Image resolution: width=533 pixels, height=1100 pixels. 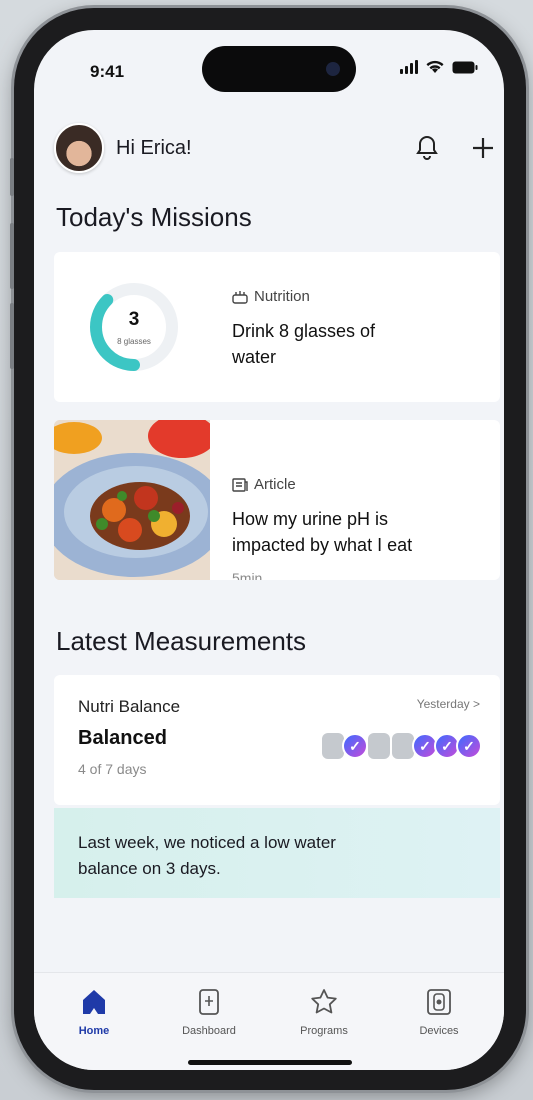 I want to click on status-icons, so click(x=439, y=67).